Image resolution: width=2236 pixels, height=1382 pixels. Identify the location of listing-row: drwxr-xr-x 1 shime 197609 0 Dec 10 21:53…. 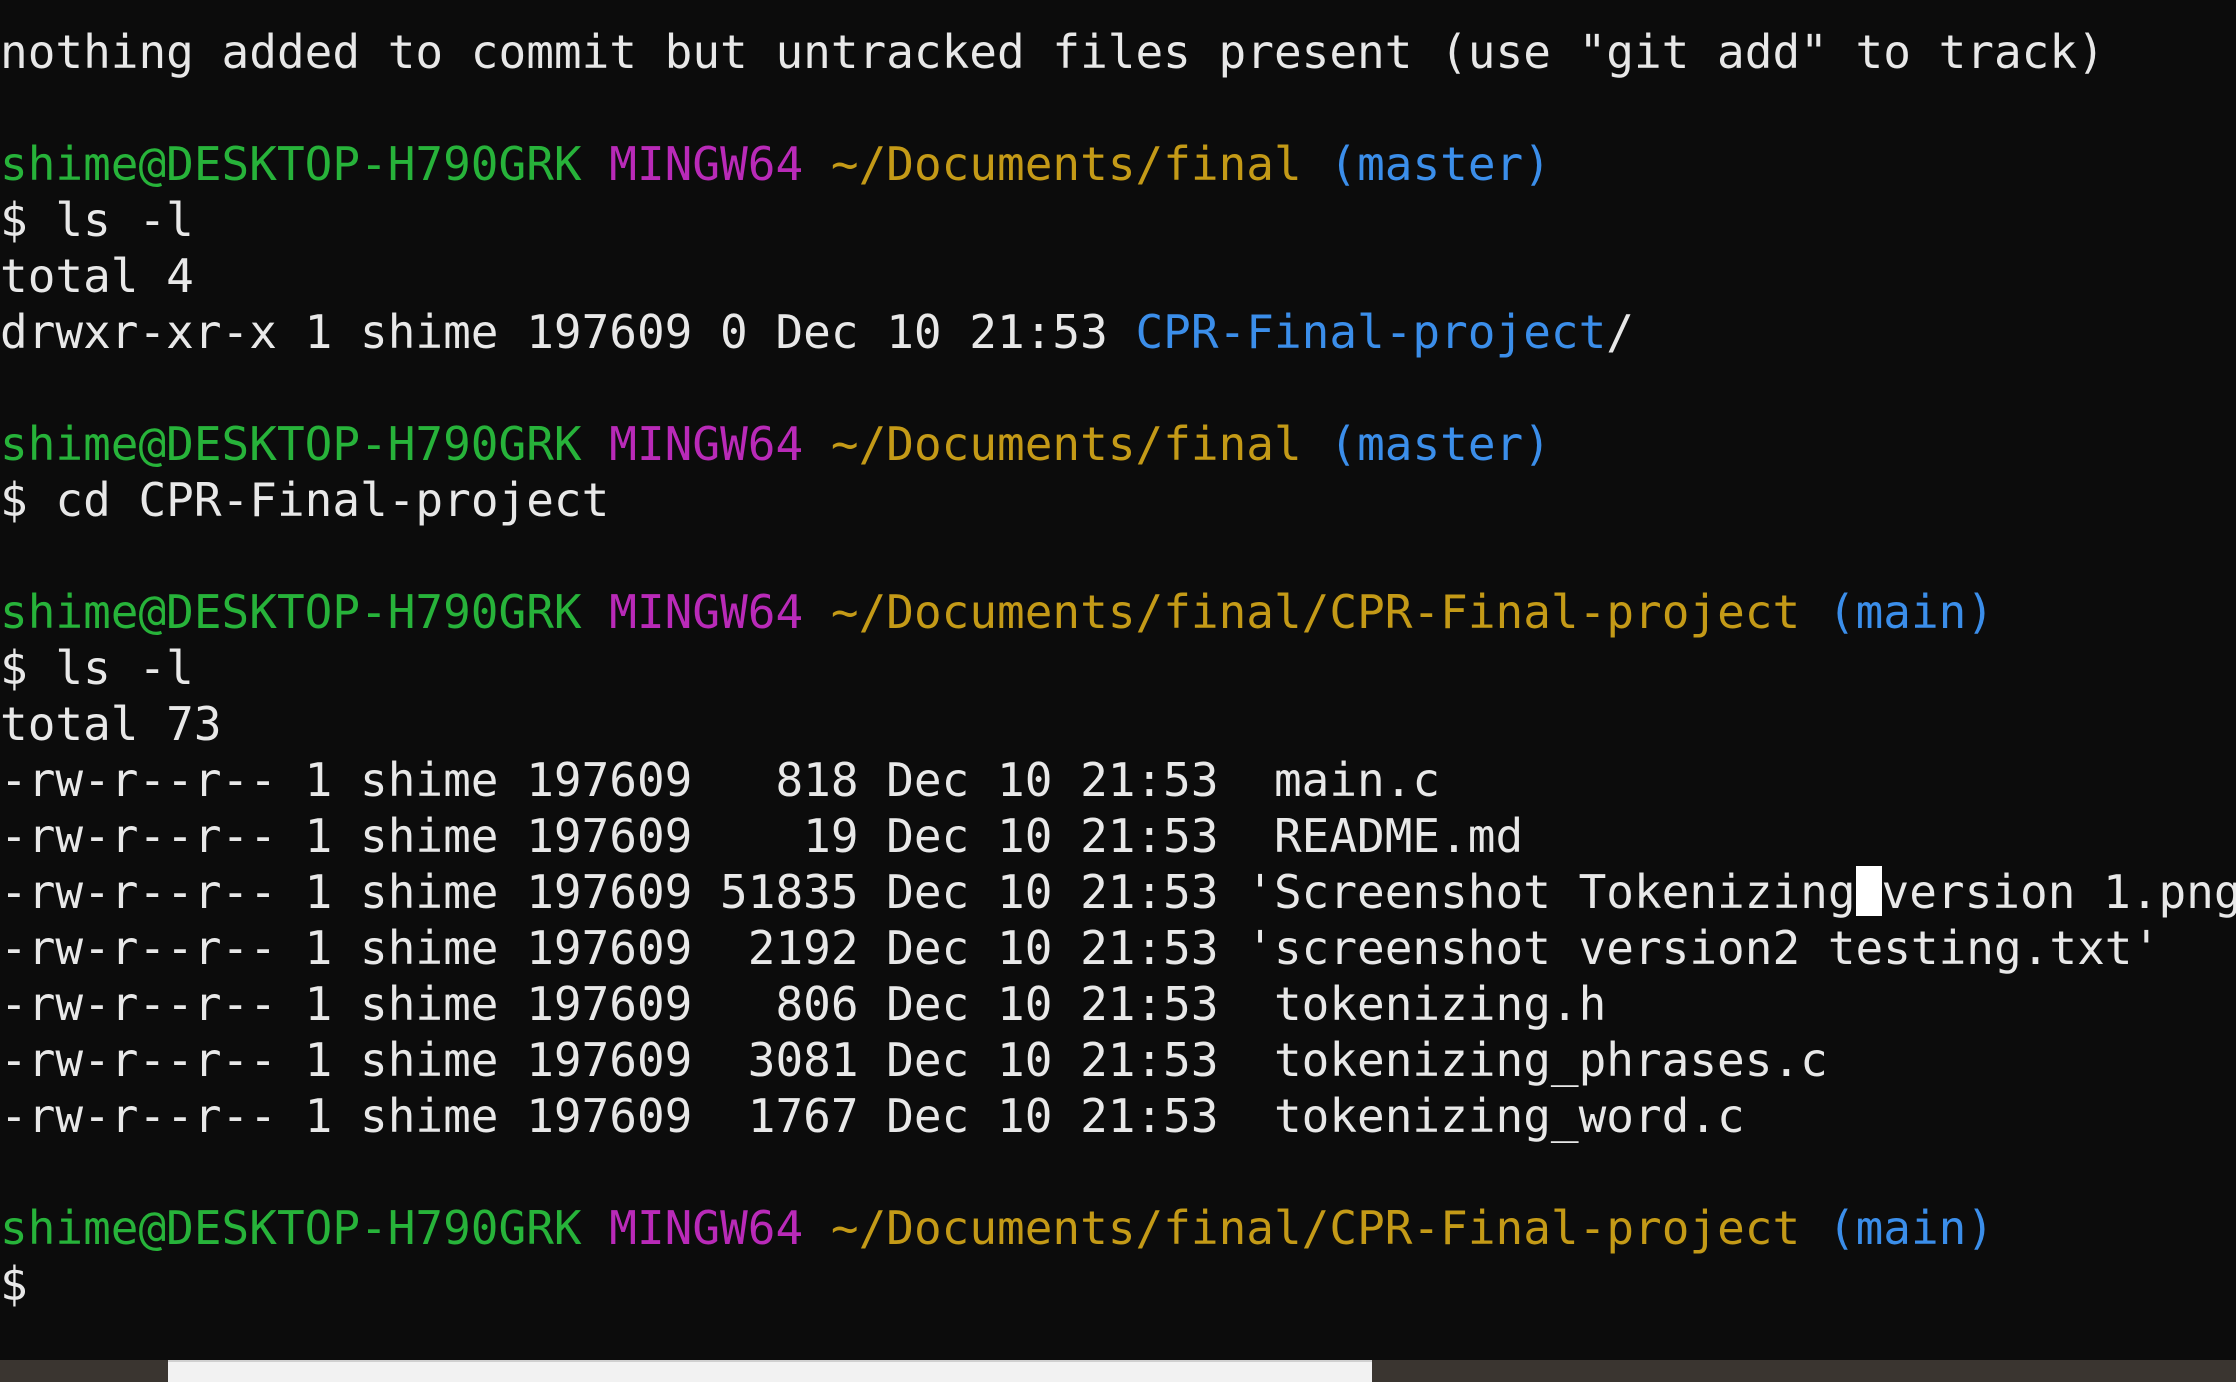
(1118, 332).